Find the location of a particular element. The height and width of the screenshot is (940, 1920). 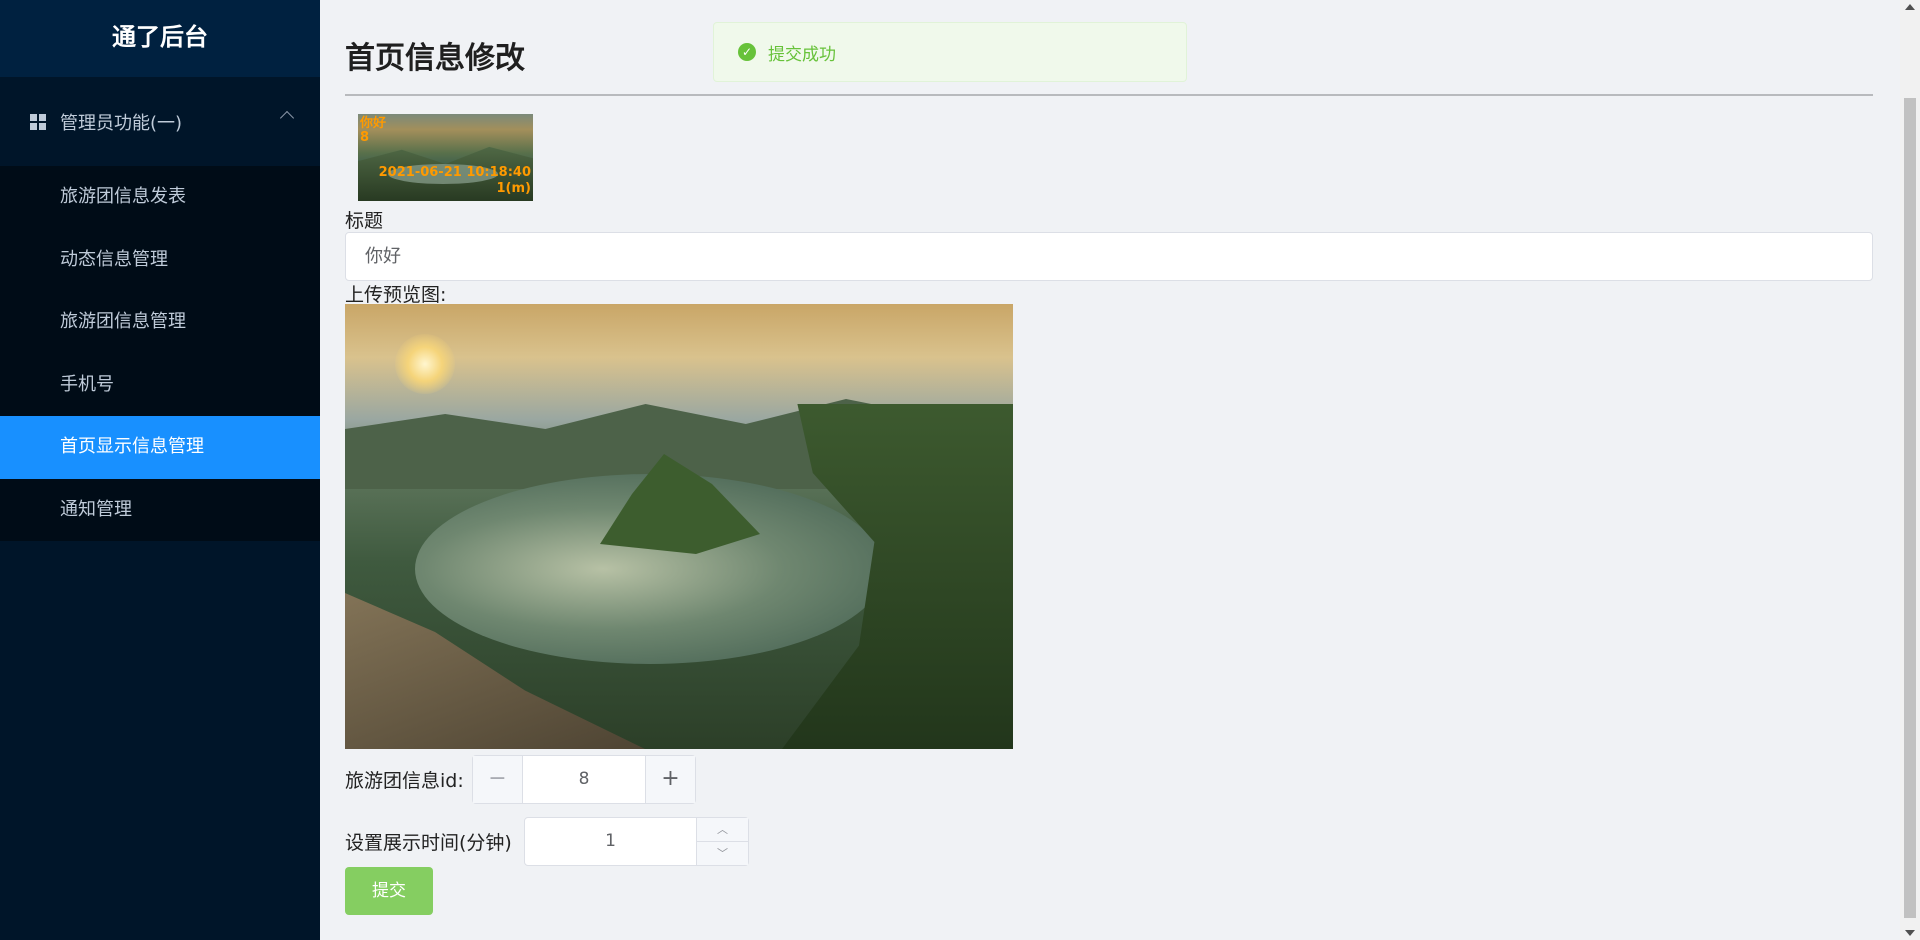

sidebar-item-notice: 通知管理 is located at coordinates (160, 510).